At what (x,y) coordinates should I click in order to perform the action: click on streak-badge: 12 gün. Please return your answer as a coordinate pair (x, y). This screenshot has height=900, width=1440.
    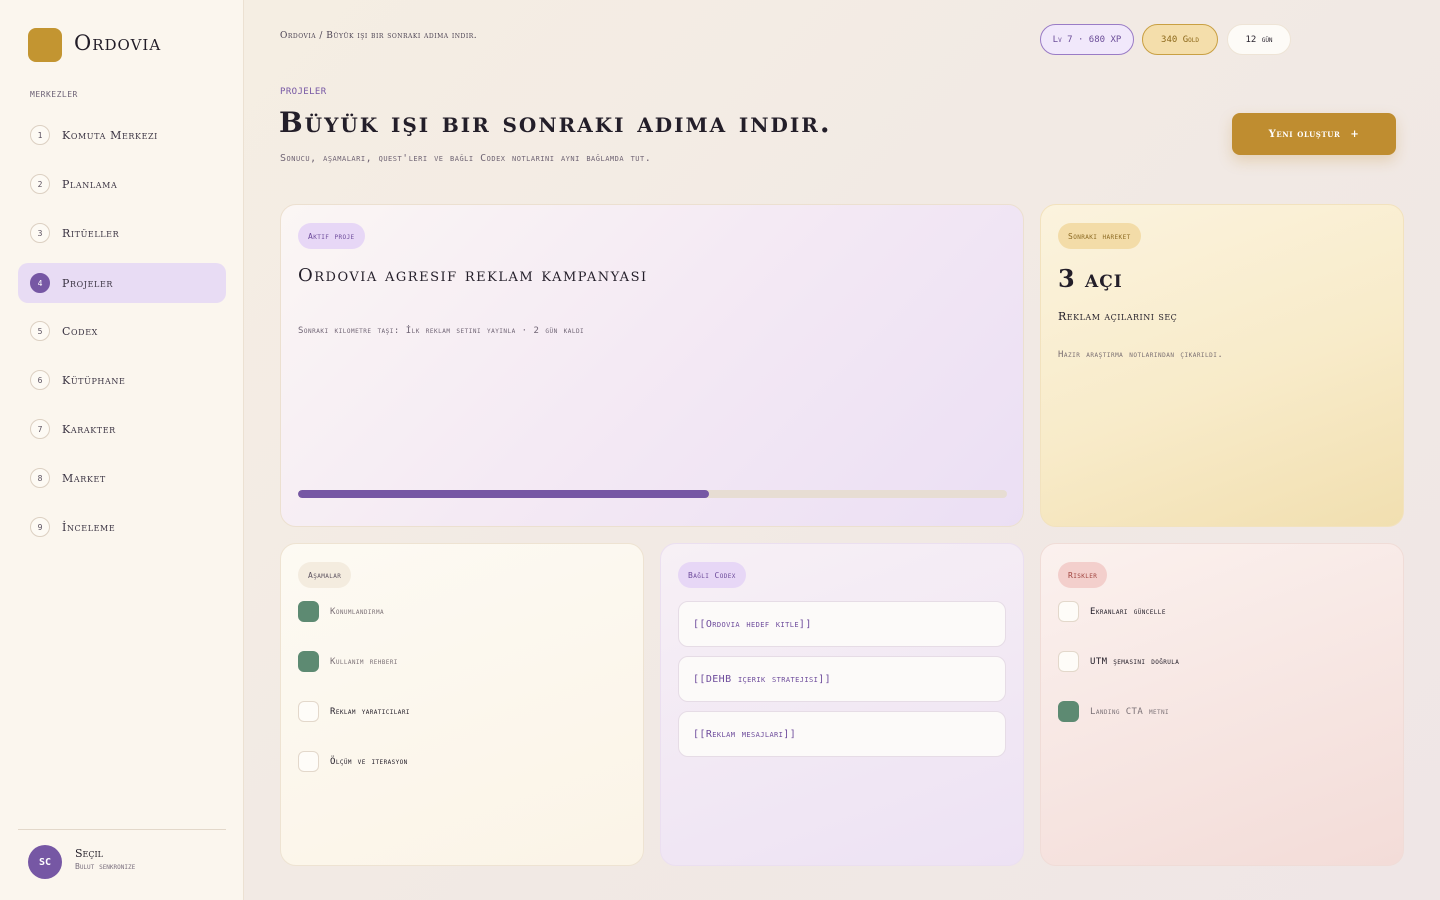
    Looking at the image, I should click on (1259, 39).